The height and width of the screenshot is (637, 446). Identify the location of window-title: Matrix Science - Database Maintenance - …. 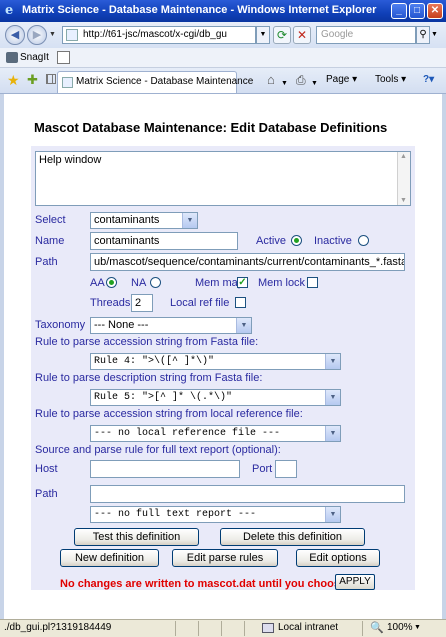
(199, 10).